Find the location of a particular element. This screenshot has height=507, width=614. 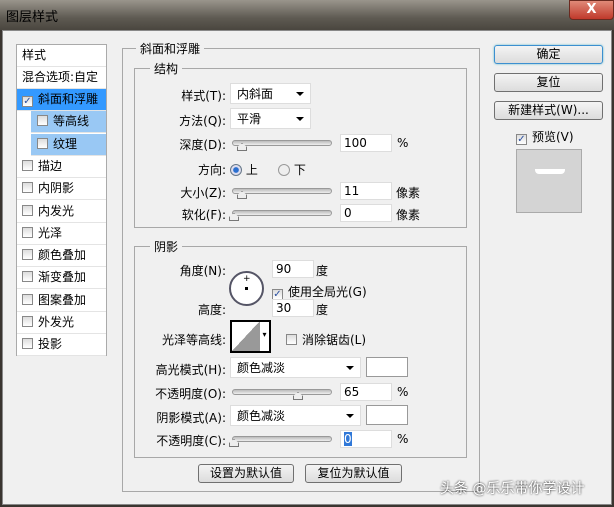

style-value: 内斜面 is located at coordinates (255, 94).